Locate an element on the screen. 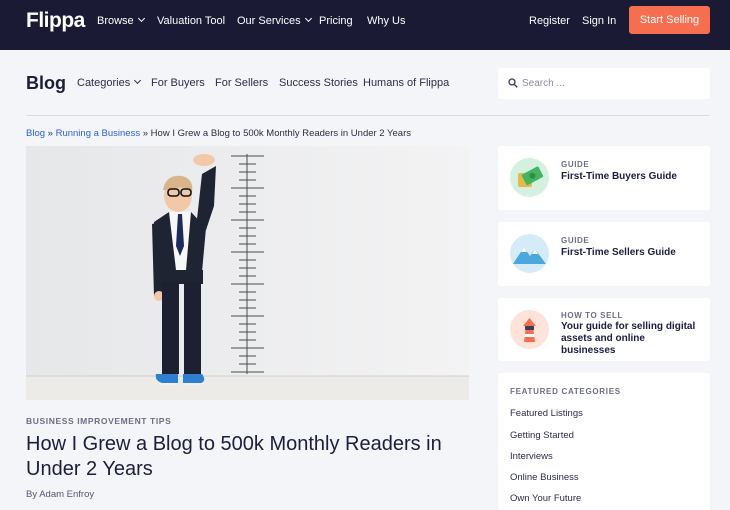 The image size is (730, 510). money-icon is located at coordinates (529, 177).